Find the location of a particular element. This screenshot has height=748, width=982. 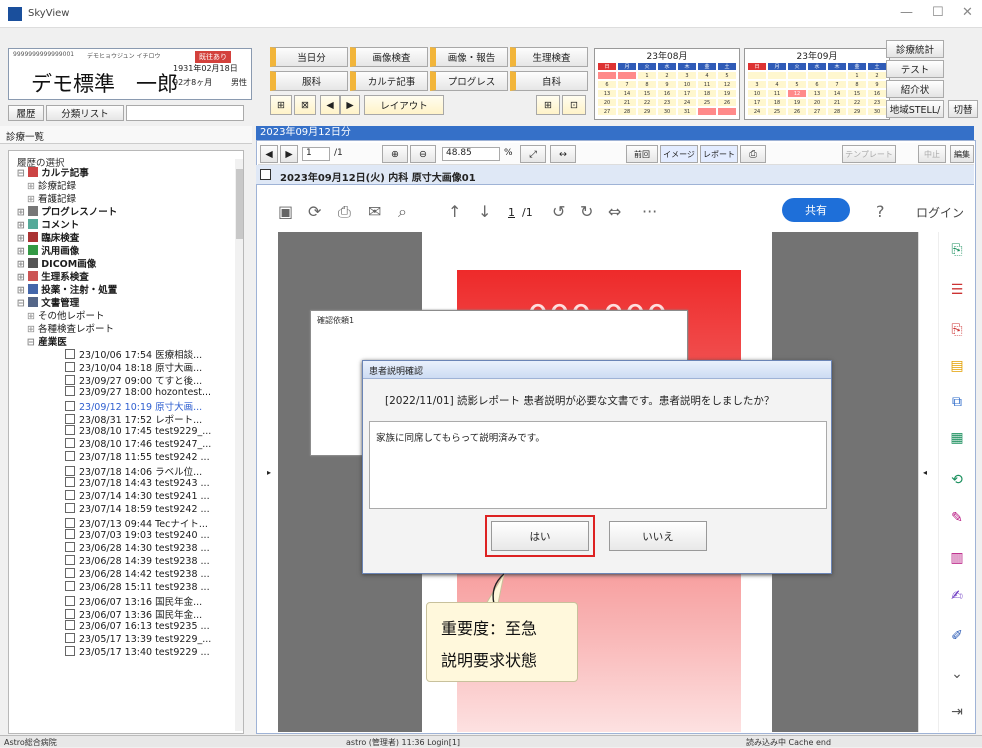

create-pdf-icon: ⎘ is located at coordinates (957, 250).